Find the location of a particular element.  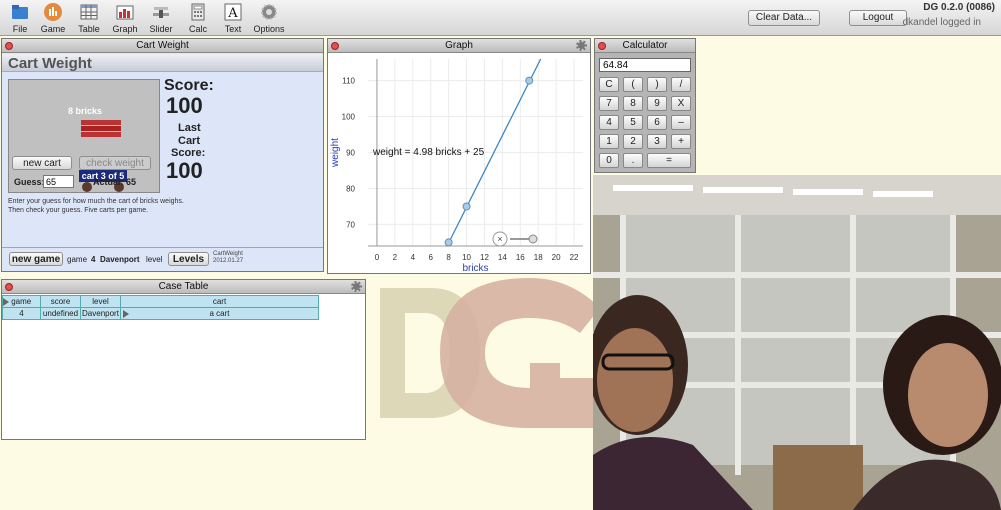

column-header-level: level is located at coordinates (100, 301).